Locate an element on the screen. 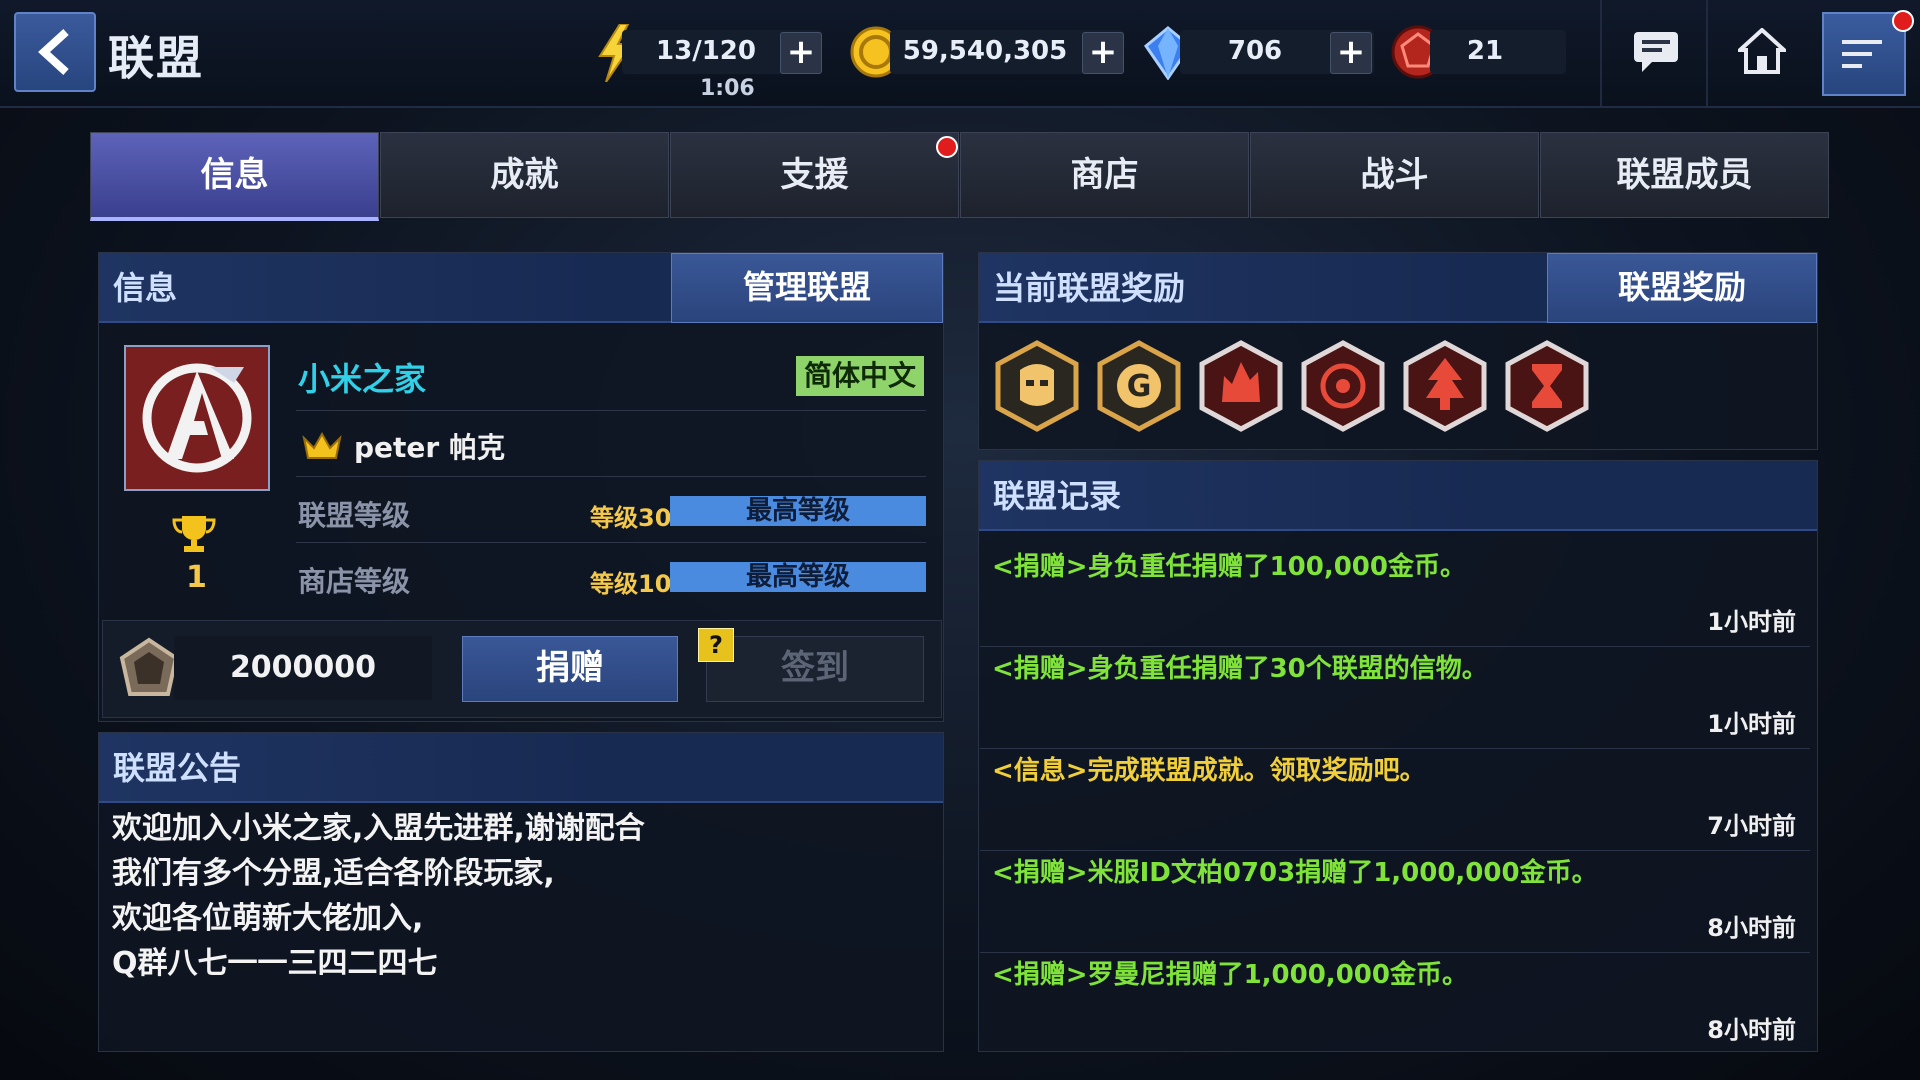 The image size is (1920, 1080). donation-amount: 2000000 is located at coordinates (303, 668).